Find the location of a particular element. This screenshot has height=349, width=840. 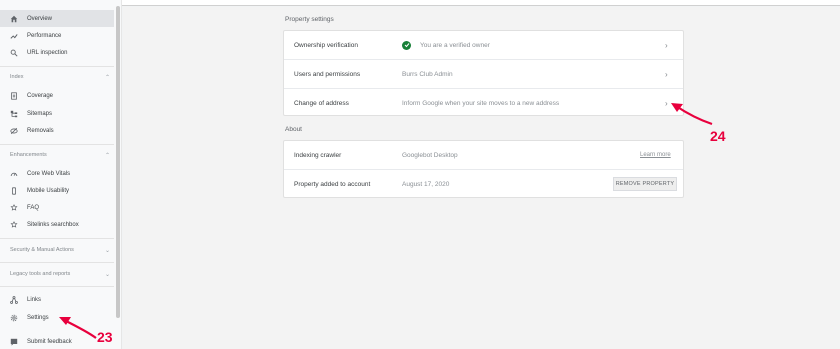

annotation-number-24: 24 is located at coordinates (718, 136).